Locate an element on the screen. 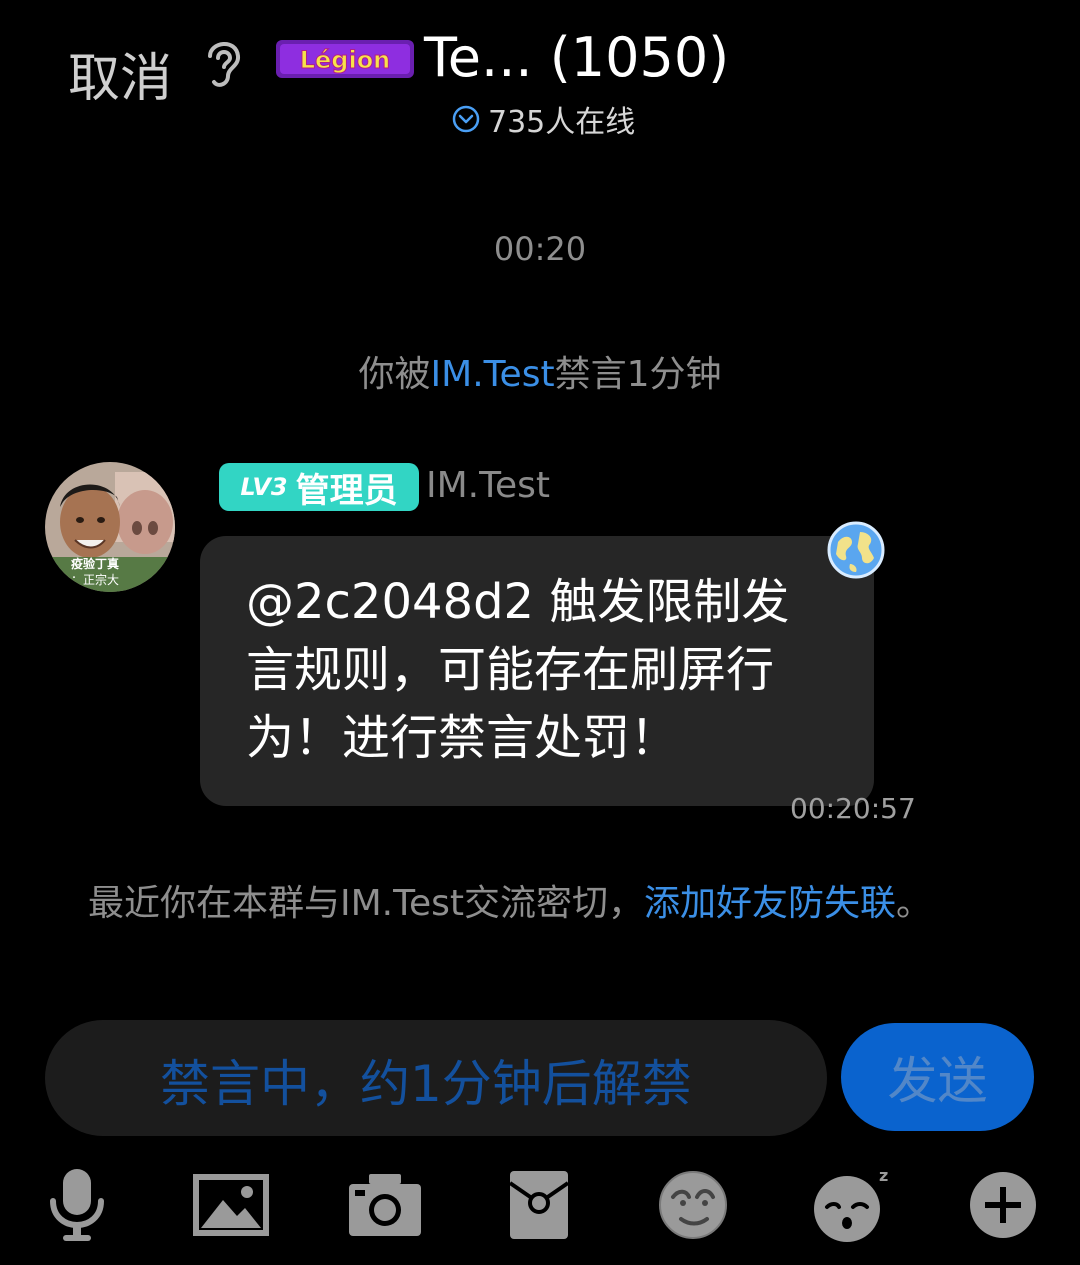  chat-title: Te... (1050) is located at coordinates (576, 58).